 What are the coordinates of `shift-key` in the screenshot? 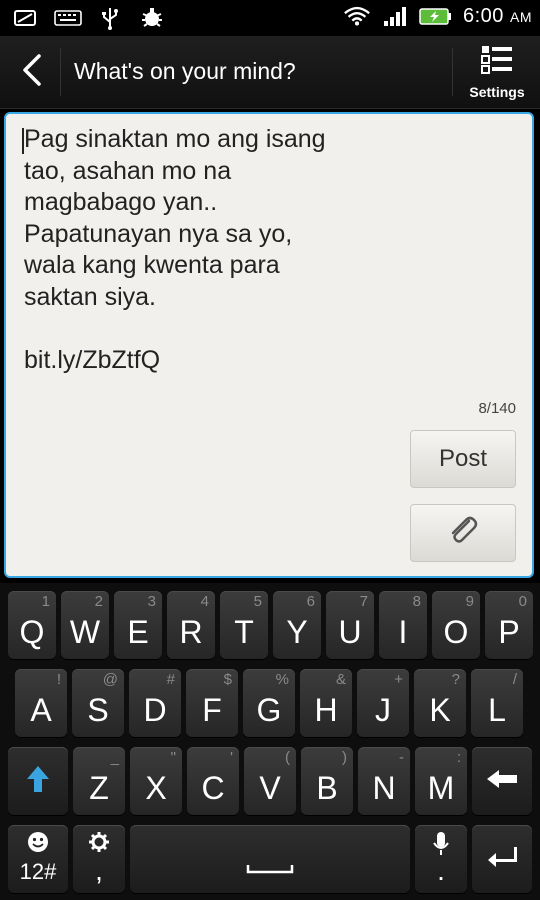 It's located at (38, 781).